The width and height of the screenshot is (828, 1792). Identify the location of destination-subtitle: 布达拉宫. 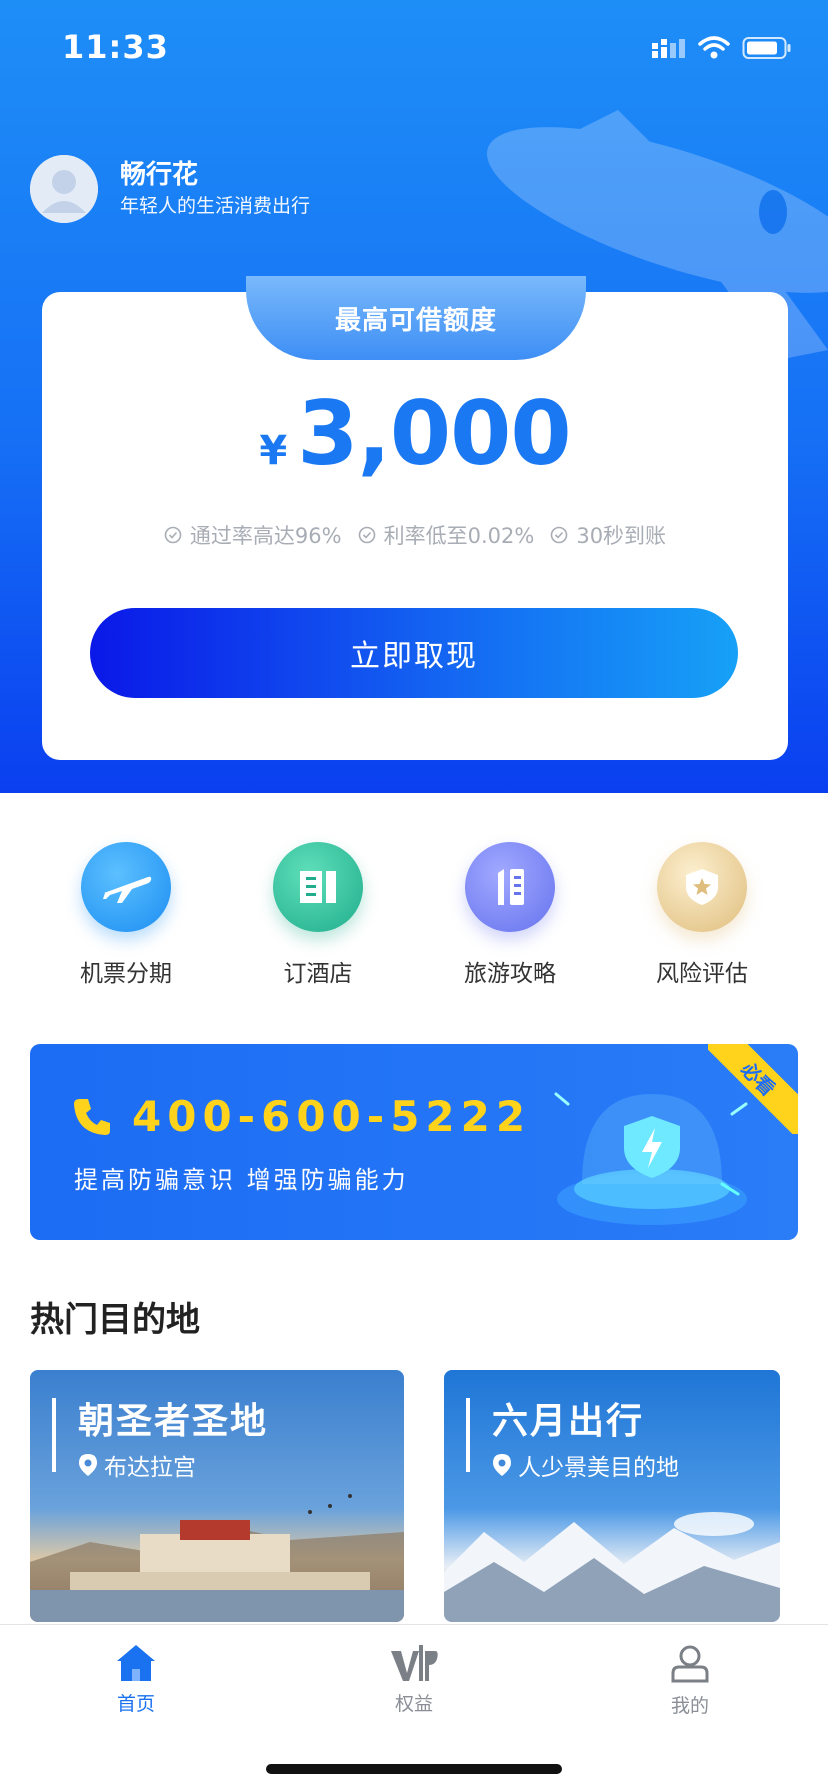
(150, 1468).